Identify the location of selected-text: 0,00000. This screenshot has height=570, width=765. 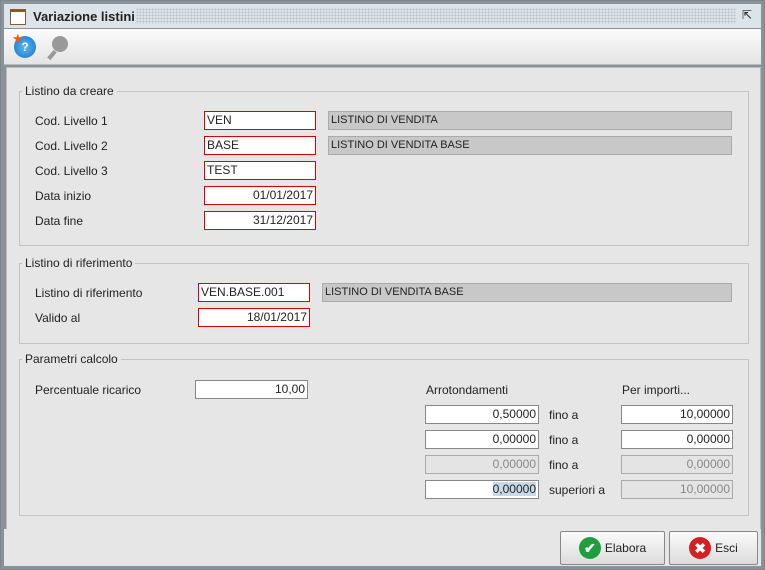
(514, 489).